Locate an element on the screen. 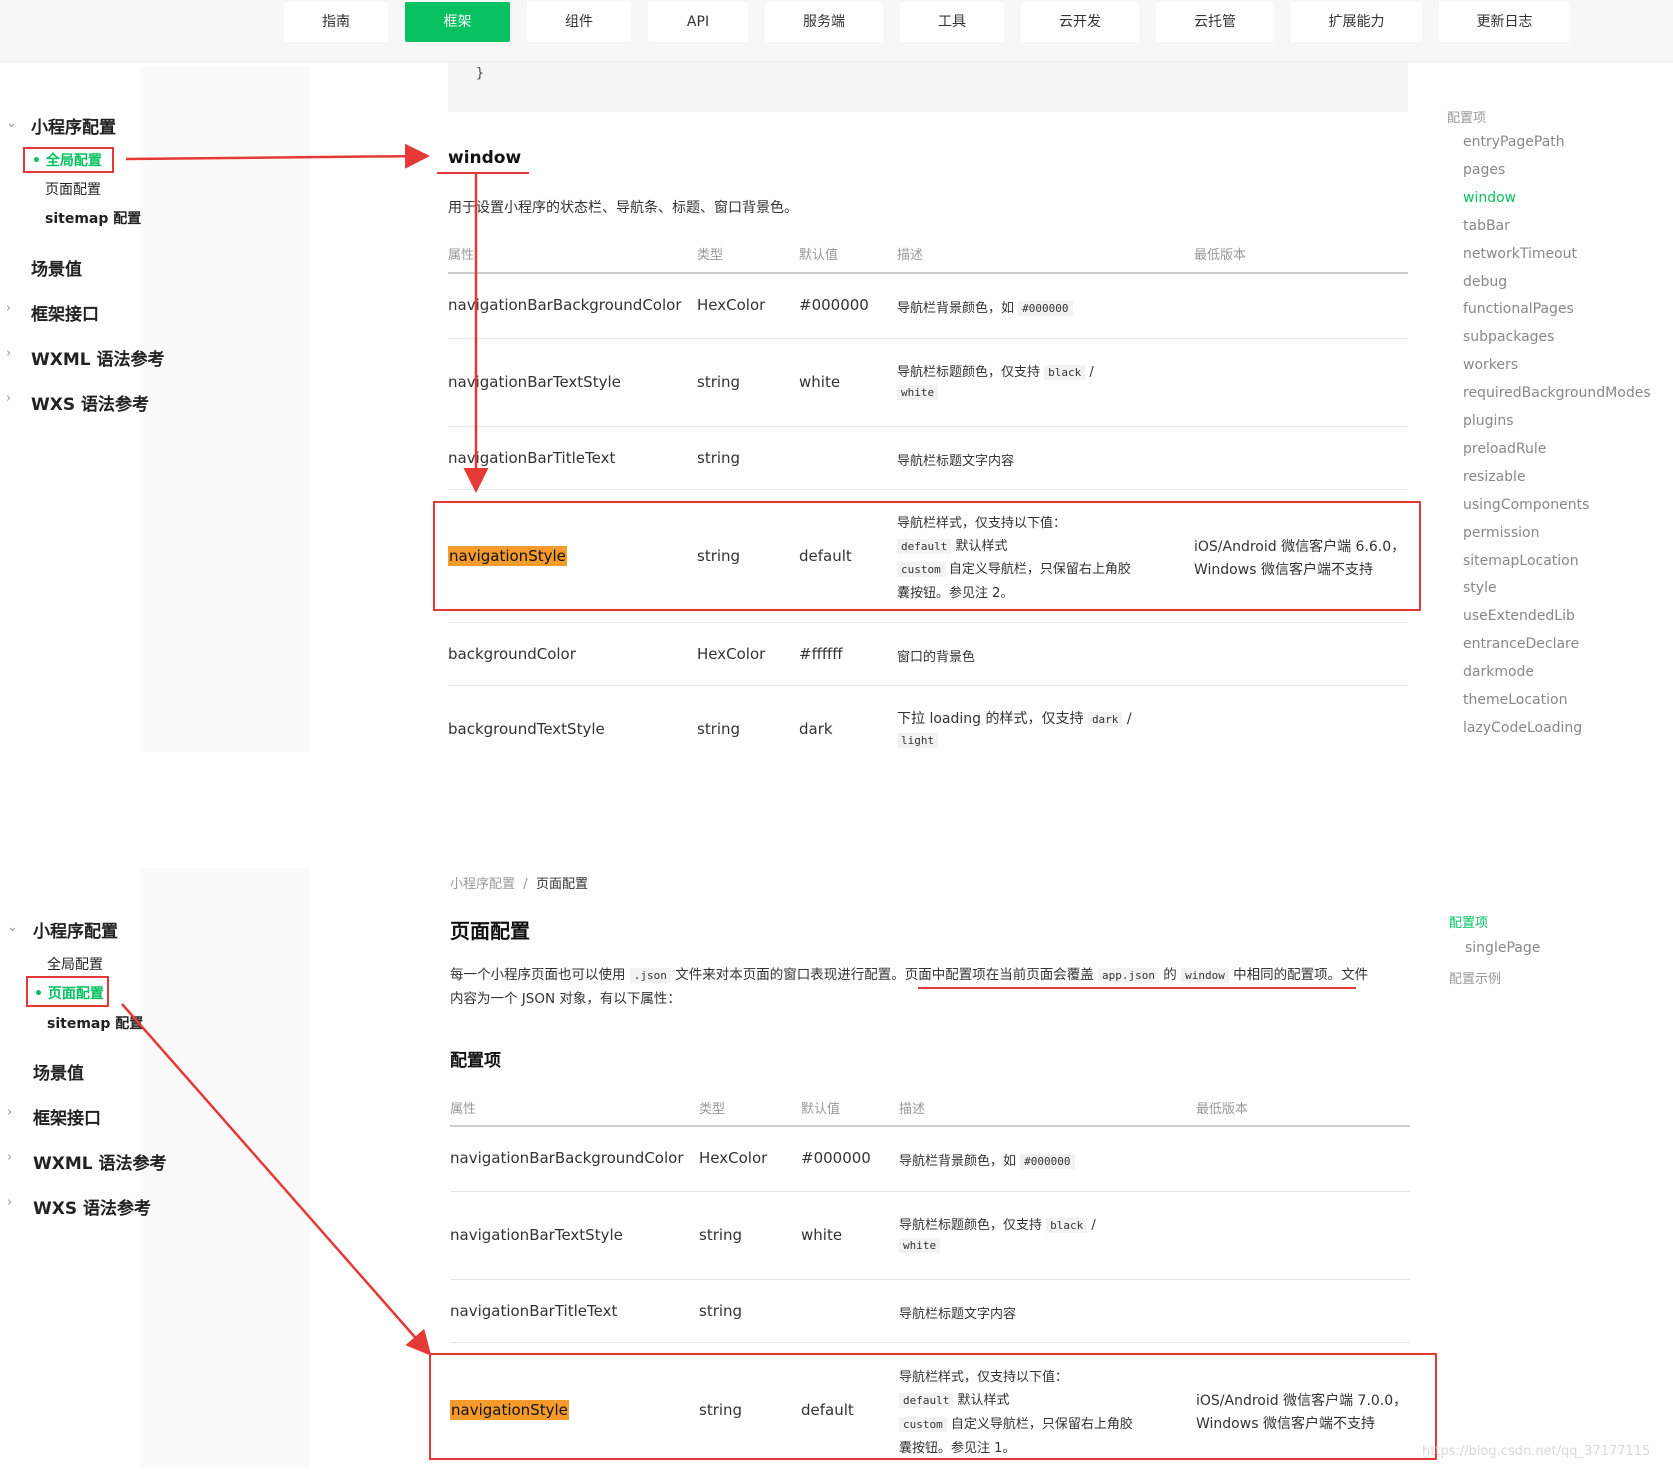 The height and width of the screenshot is (1470, 1673). arrow-diagonal is located at coordinates (276, 1179).